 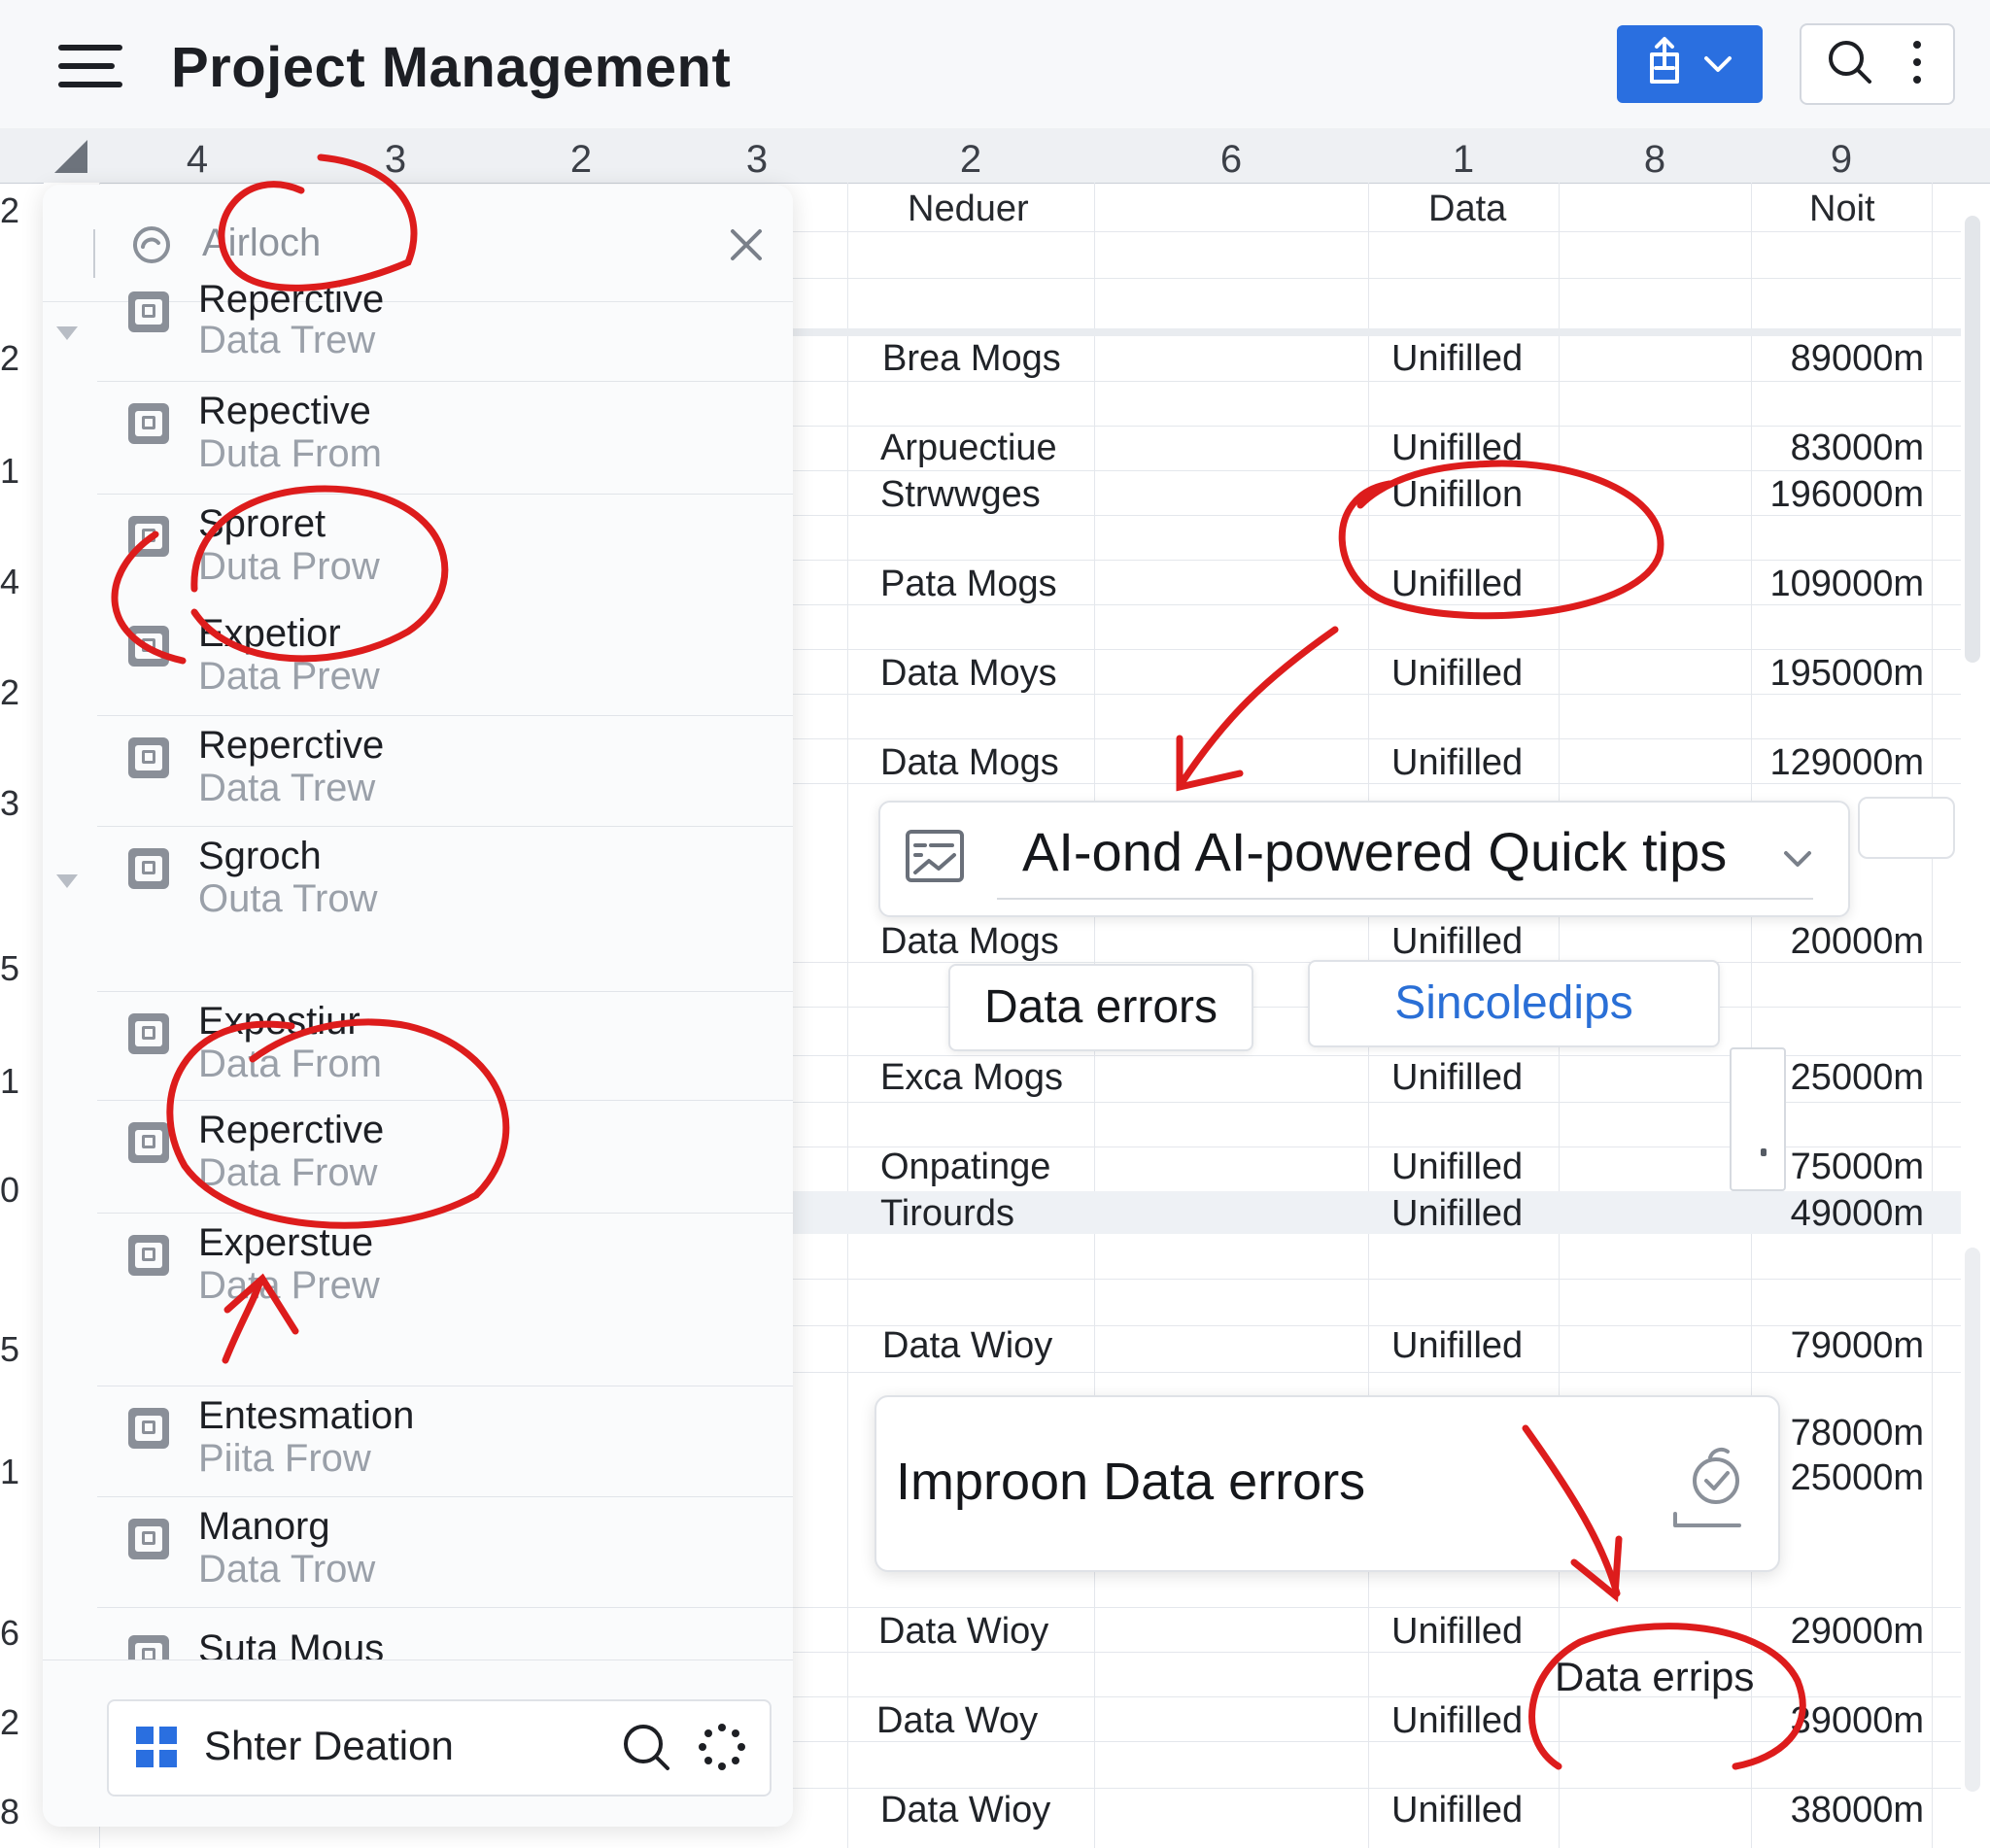 I want to click on row-header: 0, so click(x=22, y=1190).